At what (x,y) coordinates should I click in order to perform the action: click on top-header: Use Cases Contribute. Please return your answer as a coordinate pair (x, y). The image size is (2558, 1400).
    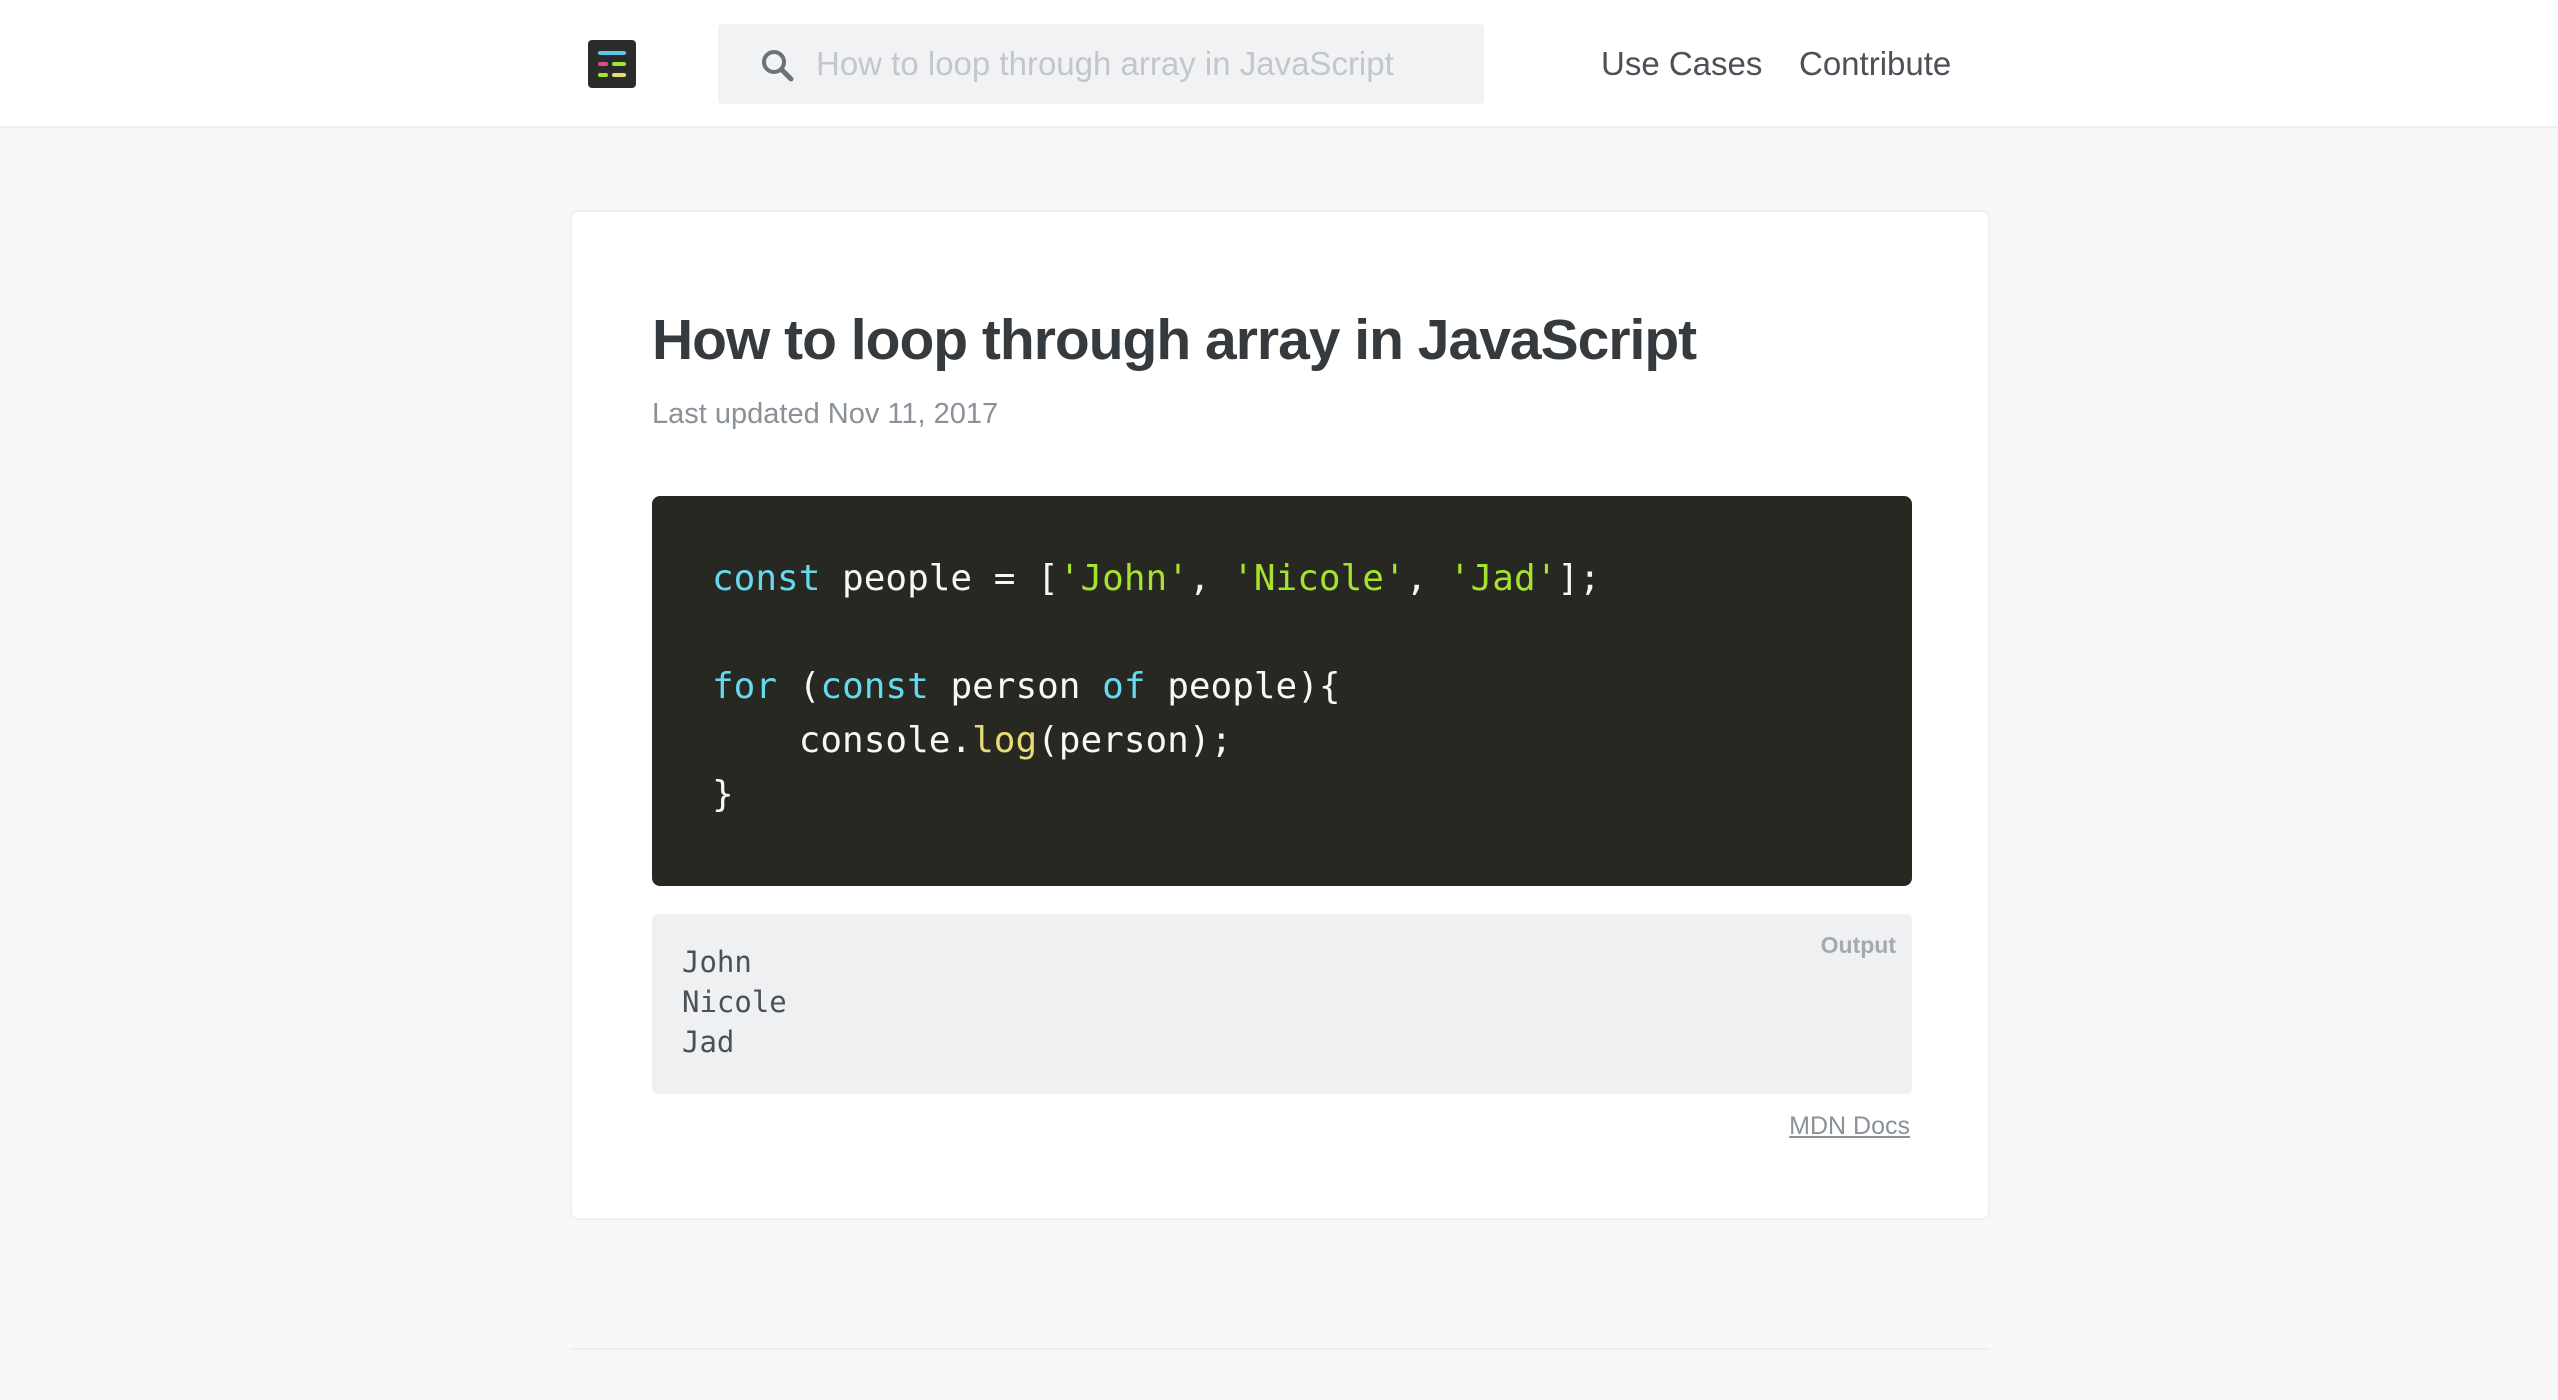
    Looking at the image, I should click on (1279, 64).